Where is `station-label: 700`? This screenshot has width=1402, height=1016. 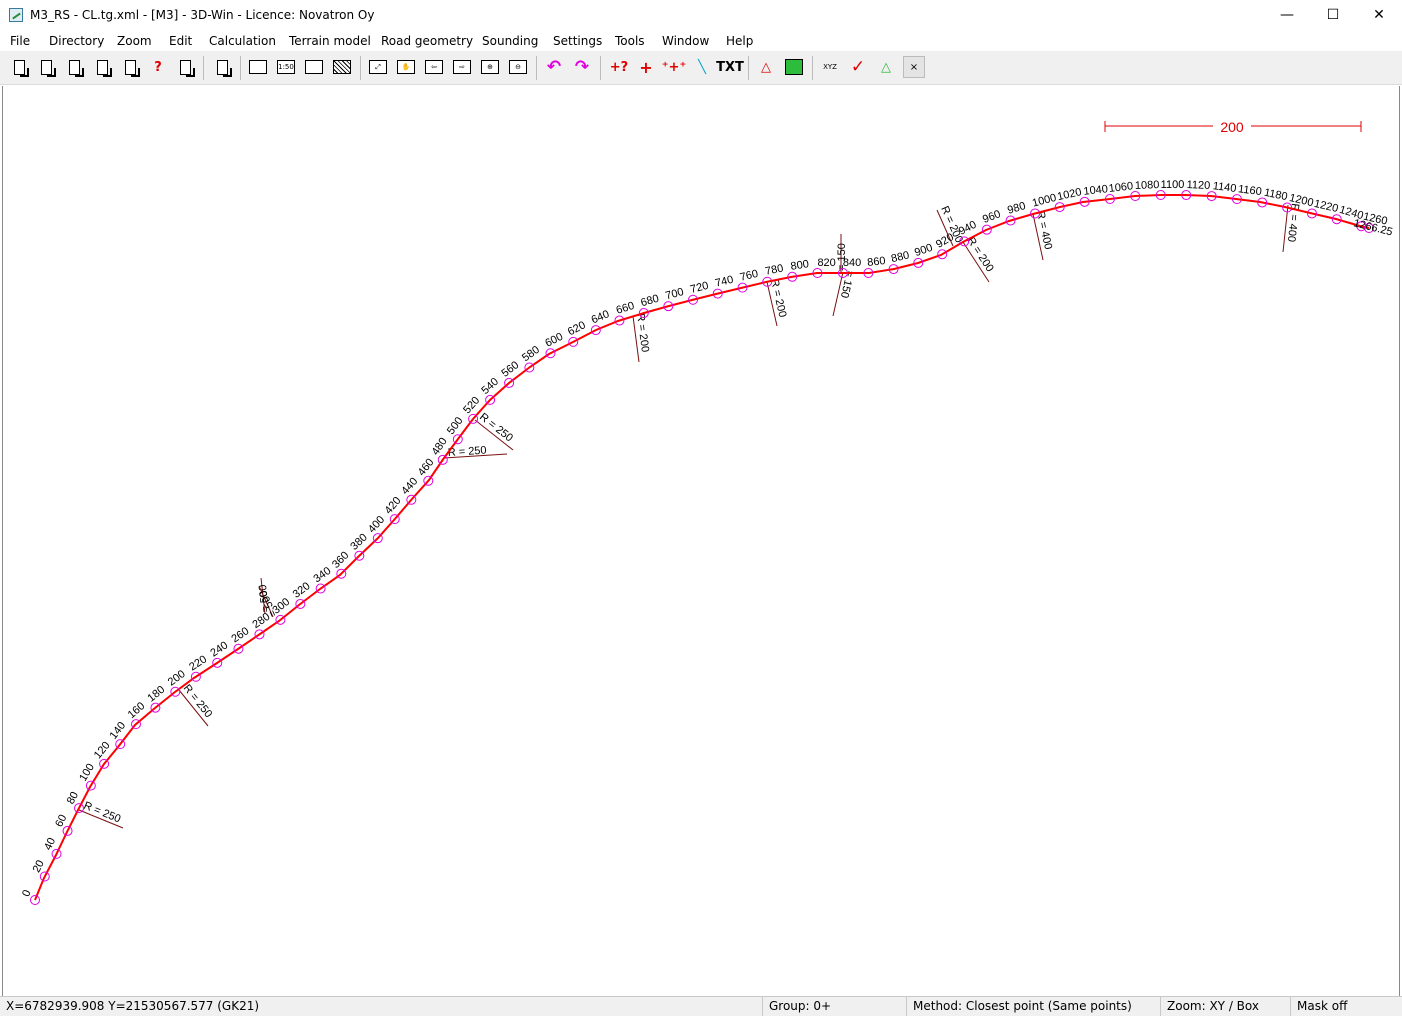
station-label: 700 is located at coordinates (674, 294).